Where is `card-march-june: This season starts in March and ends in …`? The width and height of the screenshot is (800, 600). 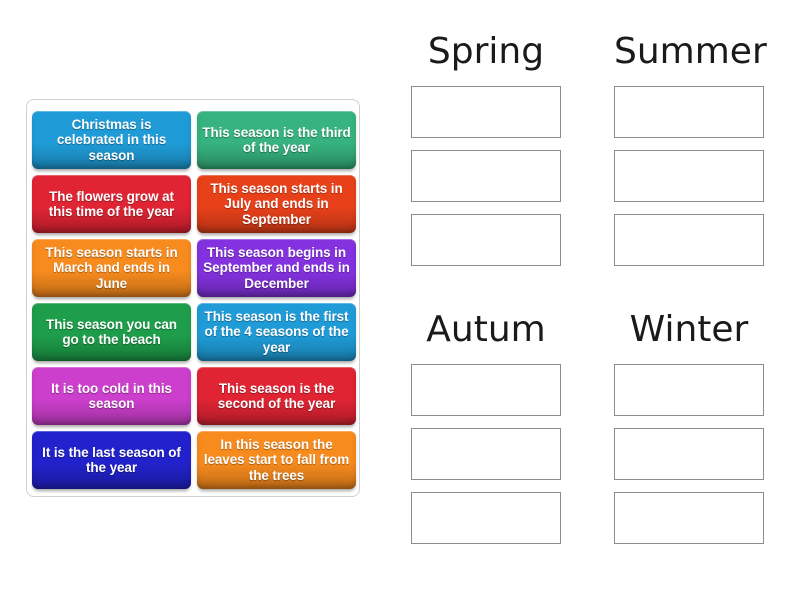 card-march-june: This season starts in March and ends in … is located at coordinates (111, 268).